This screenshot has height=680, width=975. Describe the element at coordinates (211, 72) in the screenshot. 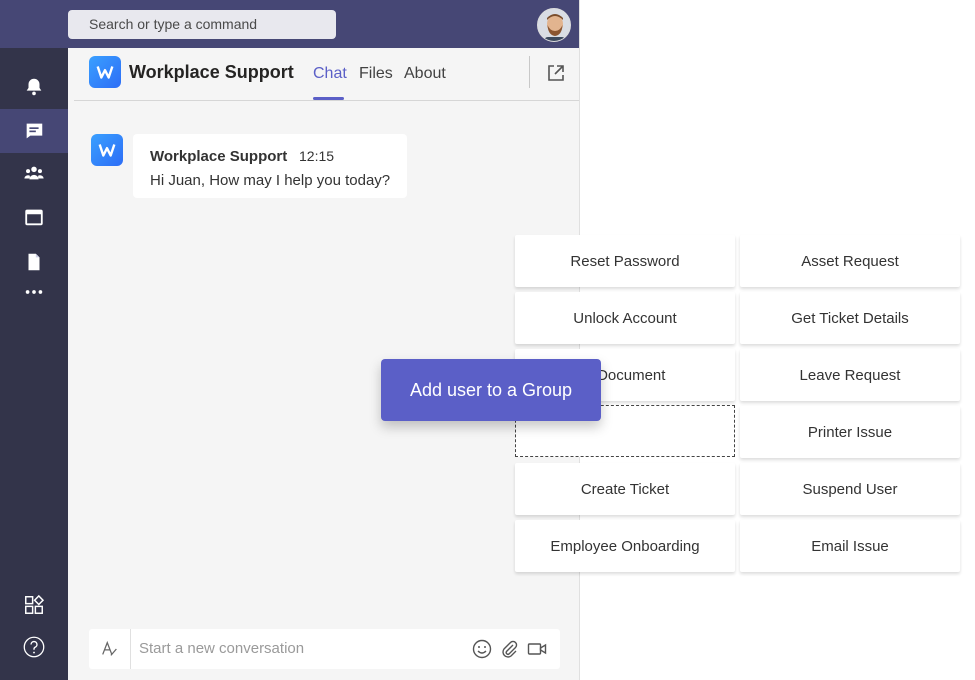

I see `page-title: Workplace Support` at that location.